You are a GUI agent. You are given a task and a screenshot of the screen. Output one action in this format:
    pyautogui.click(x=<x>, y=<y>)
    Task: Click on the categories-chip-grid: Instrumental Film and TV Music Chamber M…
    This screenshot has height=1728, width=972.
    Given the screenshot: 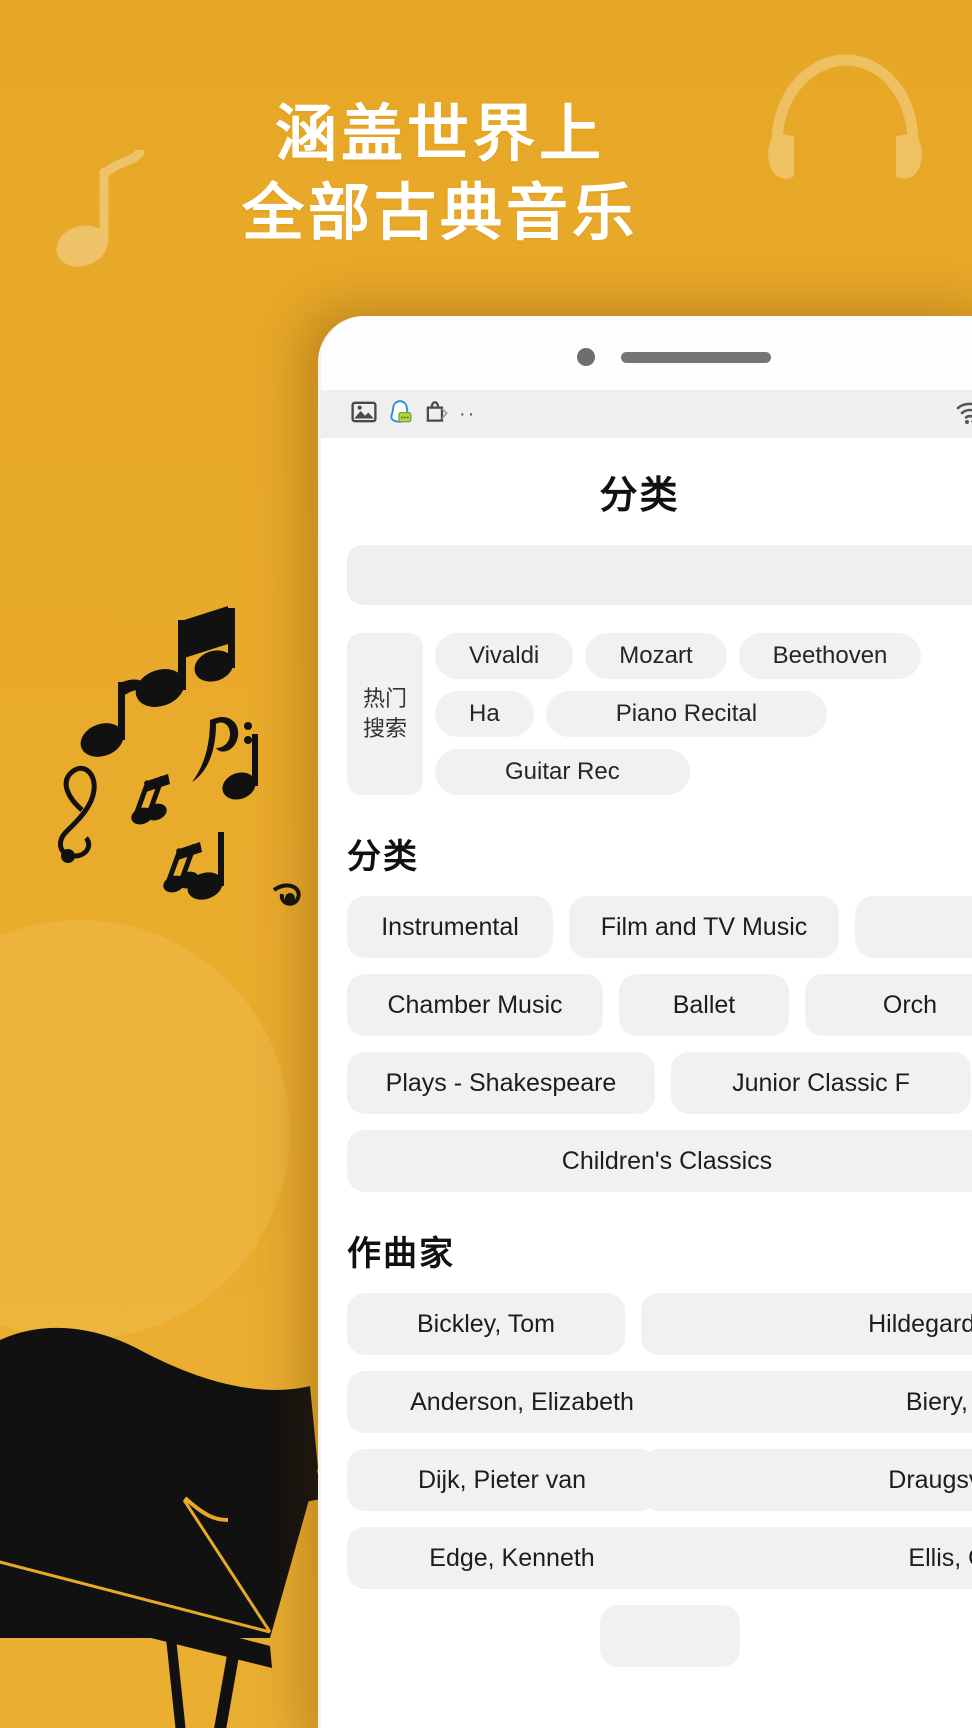 What is the action you would take?
    pyautogui.click(x=659, y=1044)
    